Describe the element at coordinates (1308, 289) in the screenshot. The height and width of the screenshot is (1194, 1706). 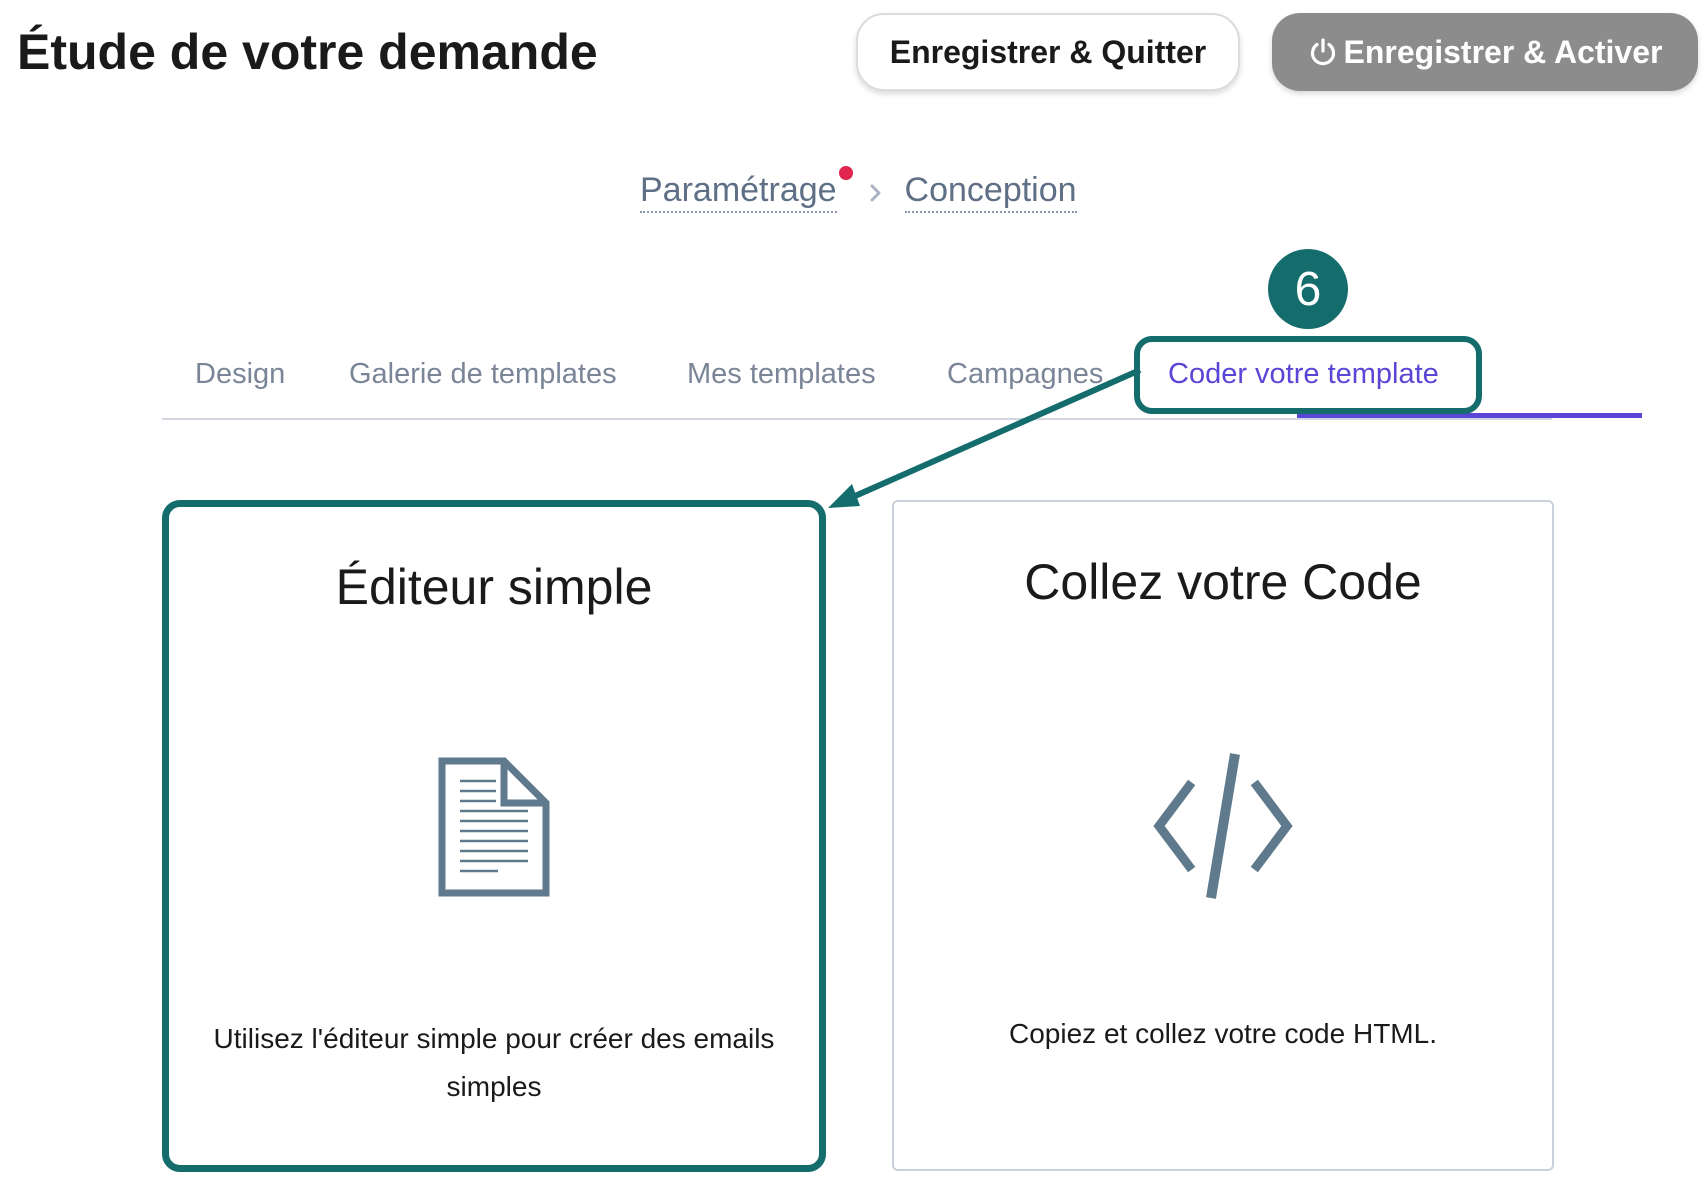
I see `step-number-badge: 6` at that location.